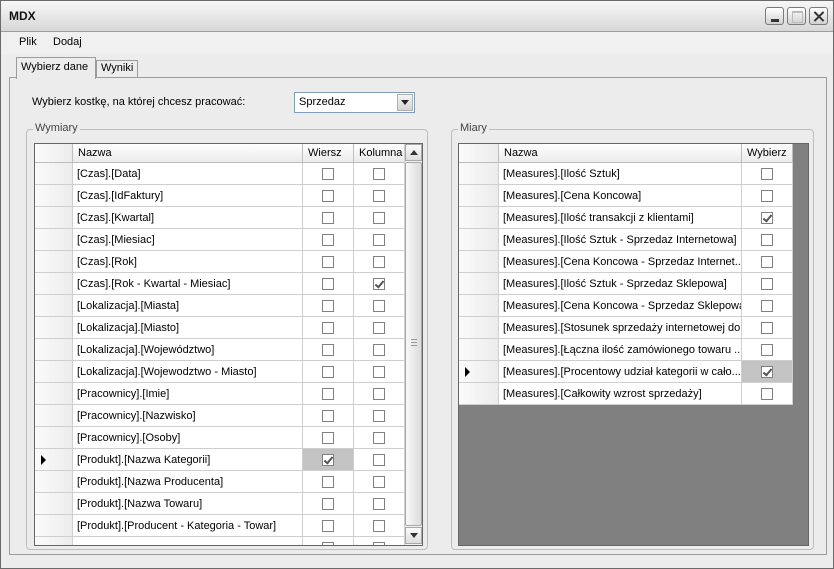 The image size is (834, 569). I want to click on cube-combobox: Sprzedaz, so click(354, 102).